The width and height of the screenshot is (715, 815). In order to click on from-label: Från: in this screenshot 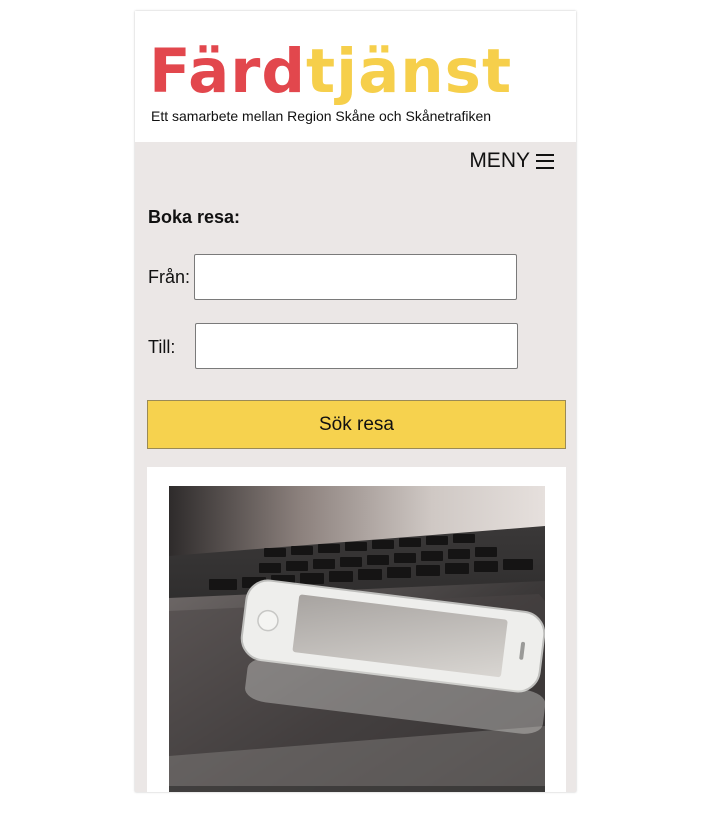, I will do `click(169, 277)`.